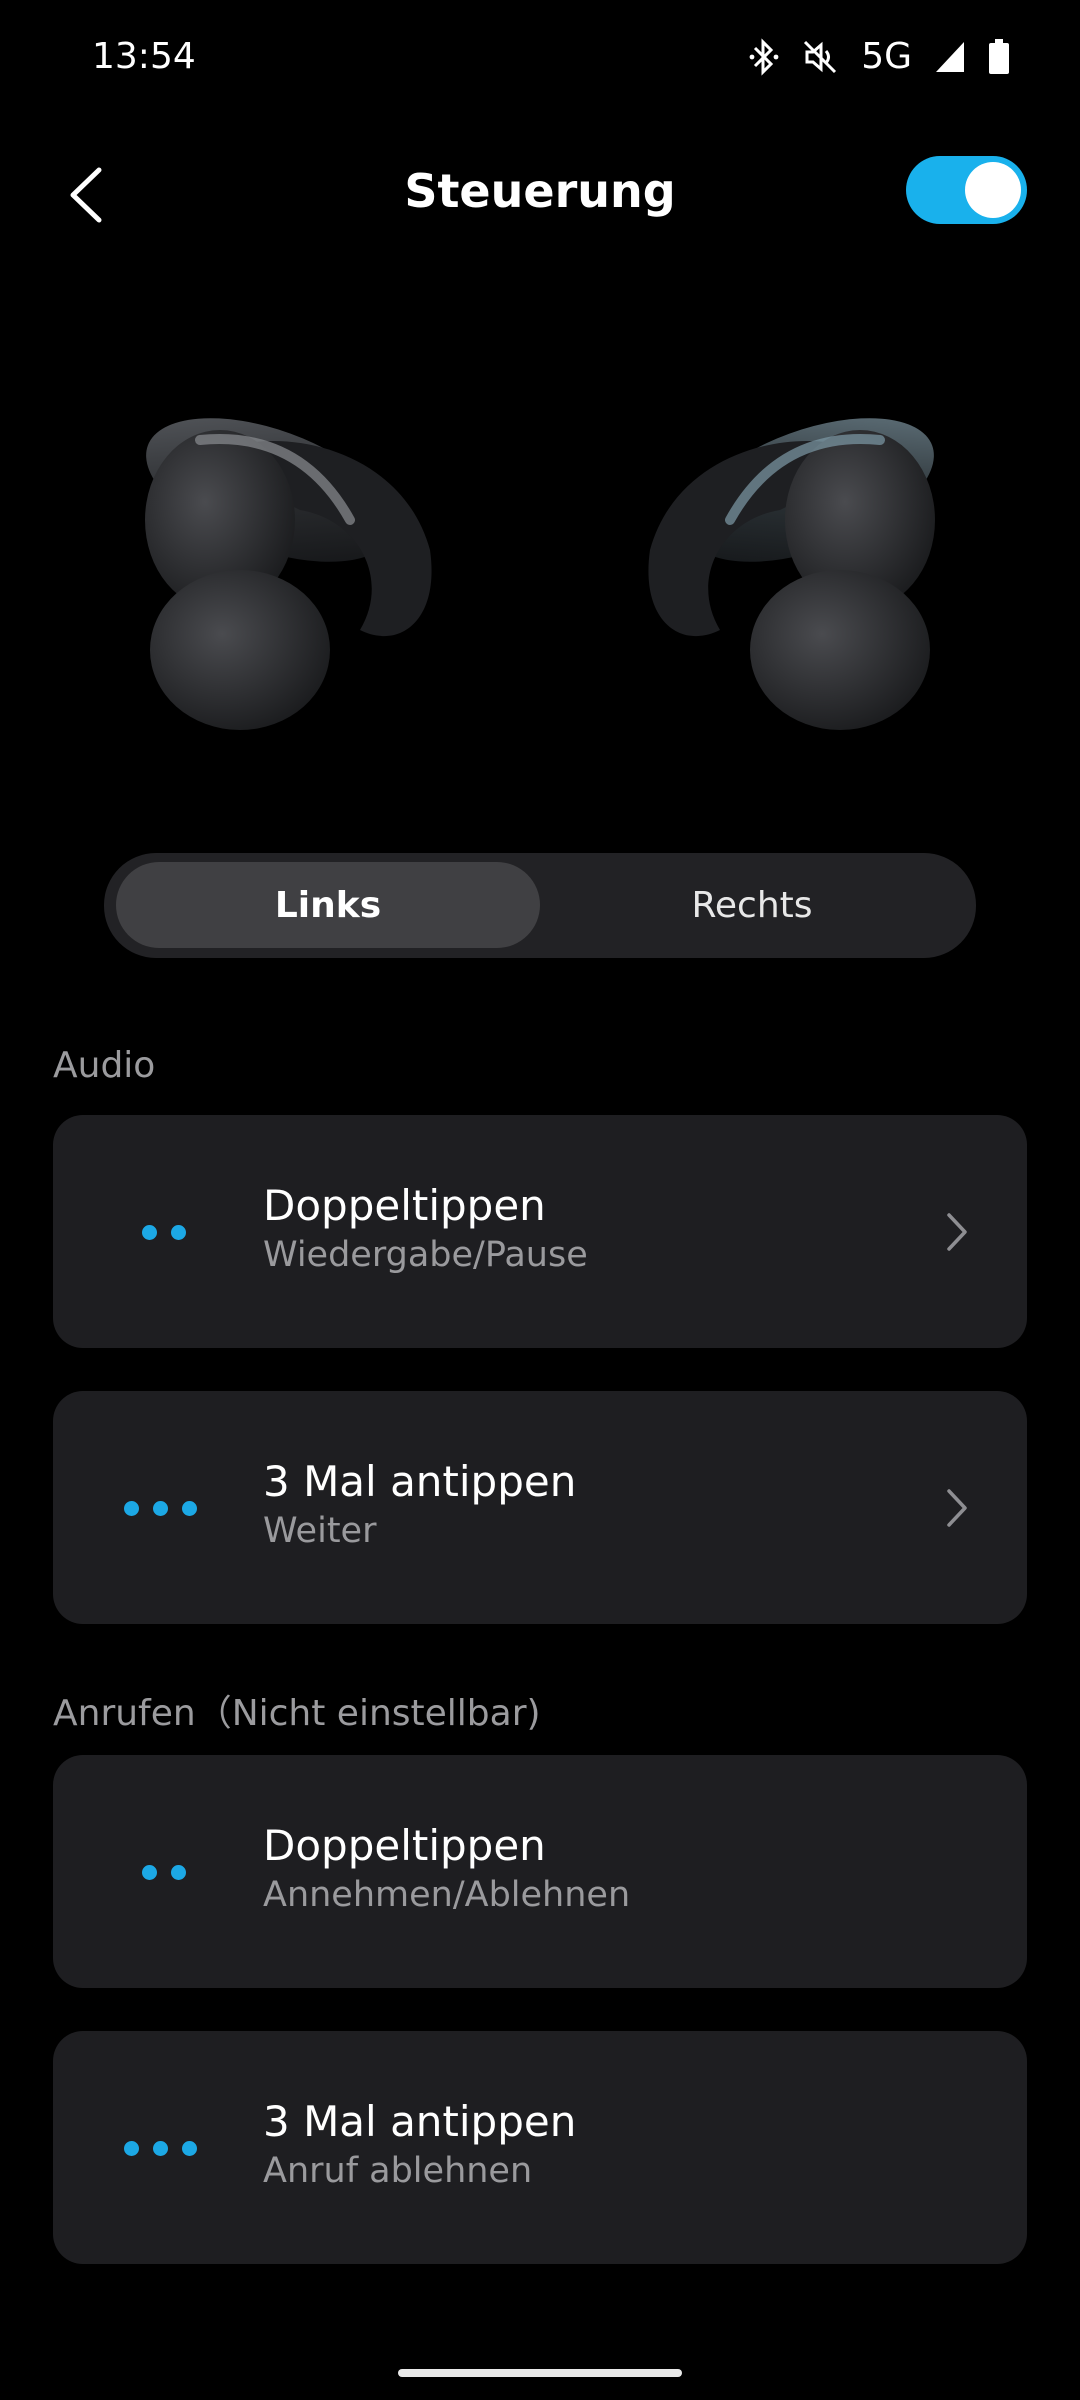 The image size is (1080, 2400). I want to click on audio-double-tap-row: Doppeltippen Wiedergabe/Pause, so click(540, 1231).